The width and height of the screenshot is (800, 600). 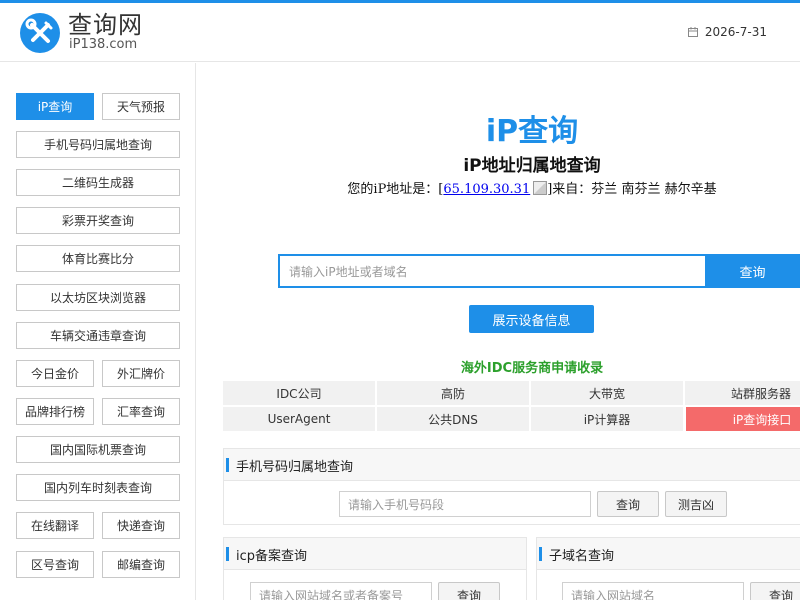 I want to click on sidebar-item-areacode: 区号查询, so click(x=55, y=564).